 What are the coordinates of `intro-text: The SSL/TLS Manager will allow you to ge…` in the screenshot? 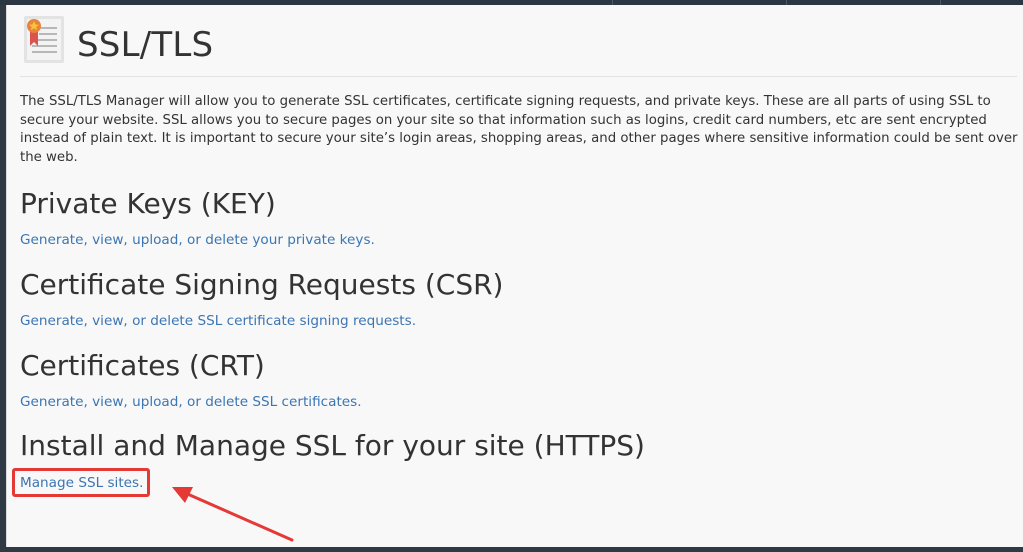 It's located at (519, 129).